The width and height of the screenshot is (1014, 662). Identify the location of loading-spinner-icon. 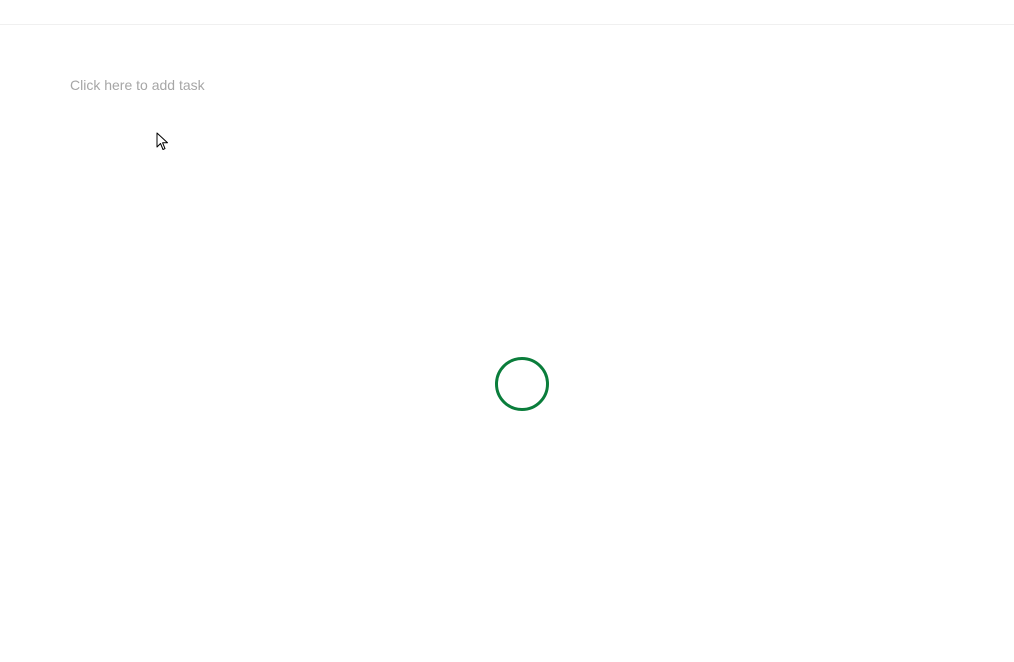
(522, 384).